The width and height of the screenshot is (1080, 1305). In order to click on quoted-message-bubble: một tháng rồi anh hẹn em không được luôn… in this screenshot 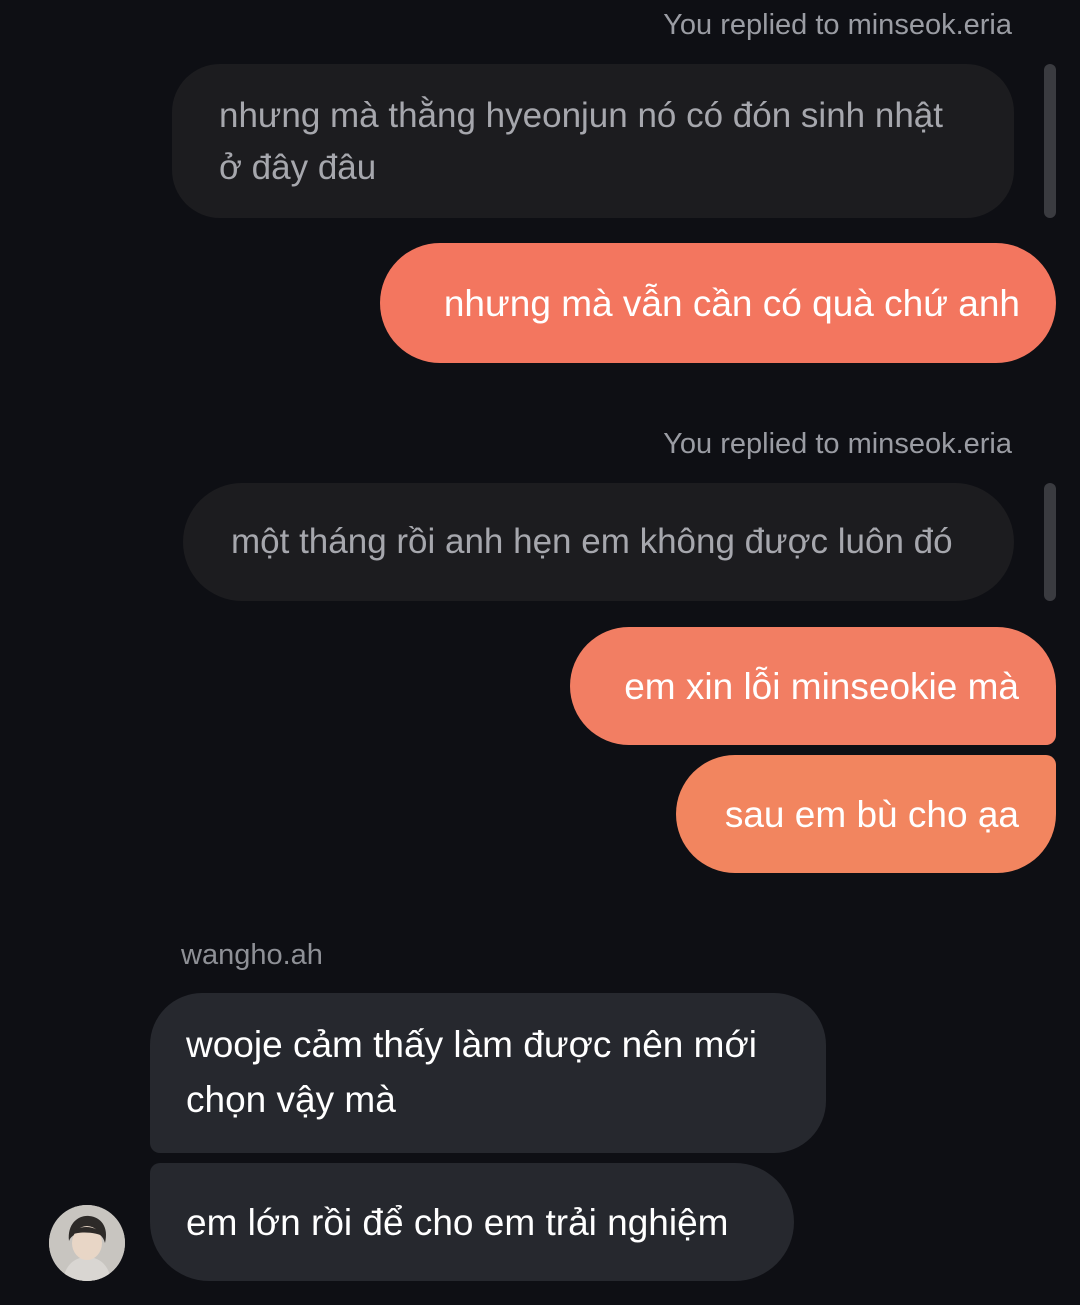, I will do `click(598, 542)`.